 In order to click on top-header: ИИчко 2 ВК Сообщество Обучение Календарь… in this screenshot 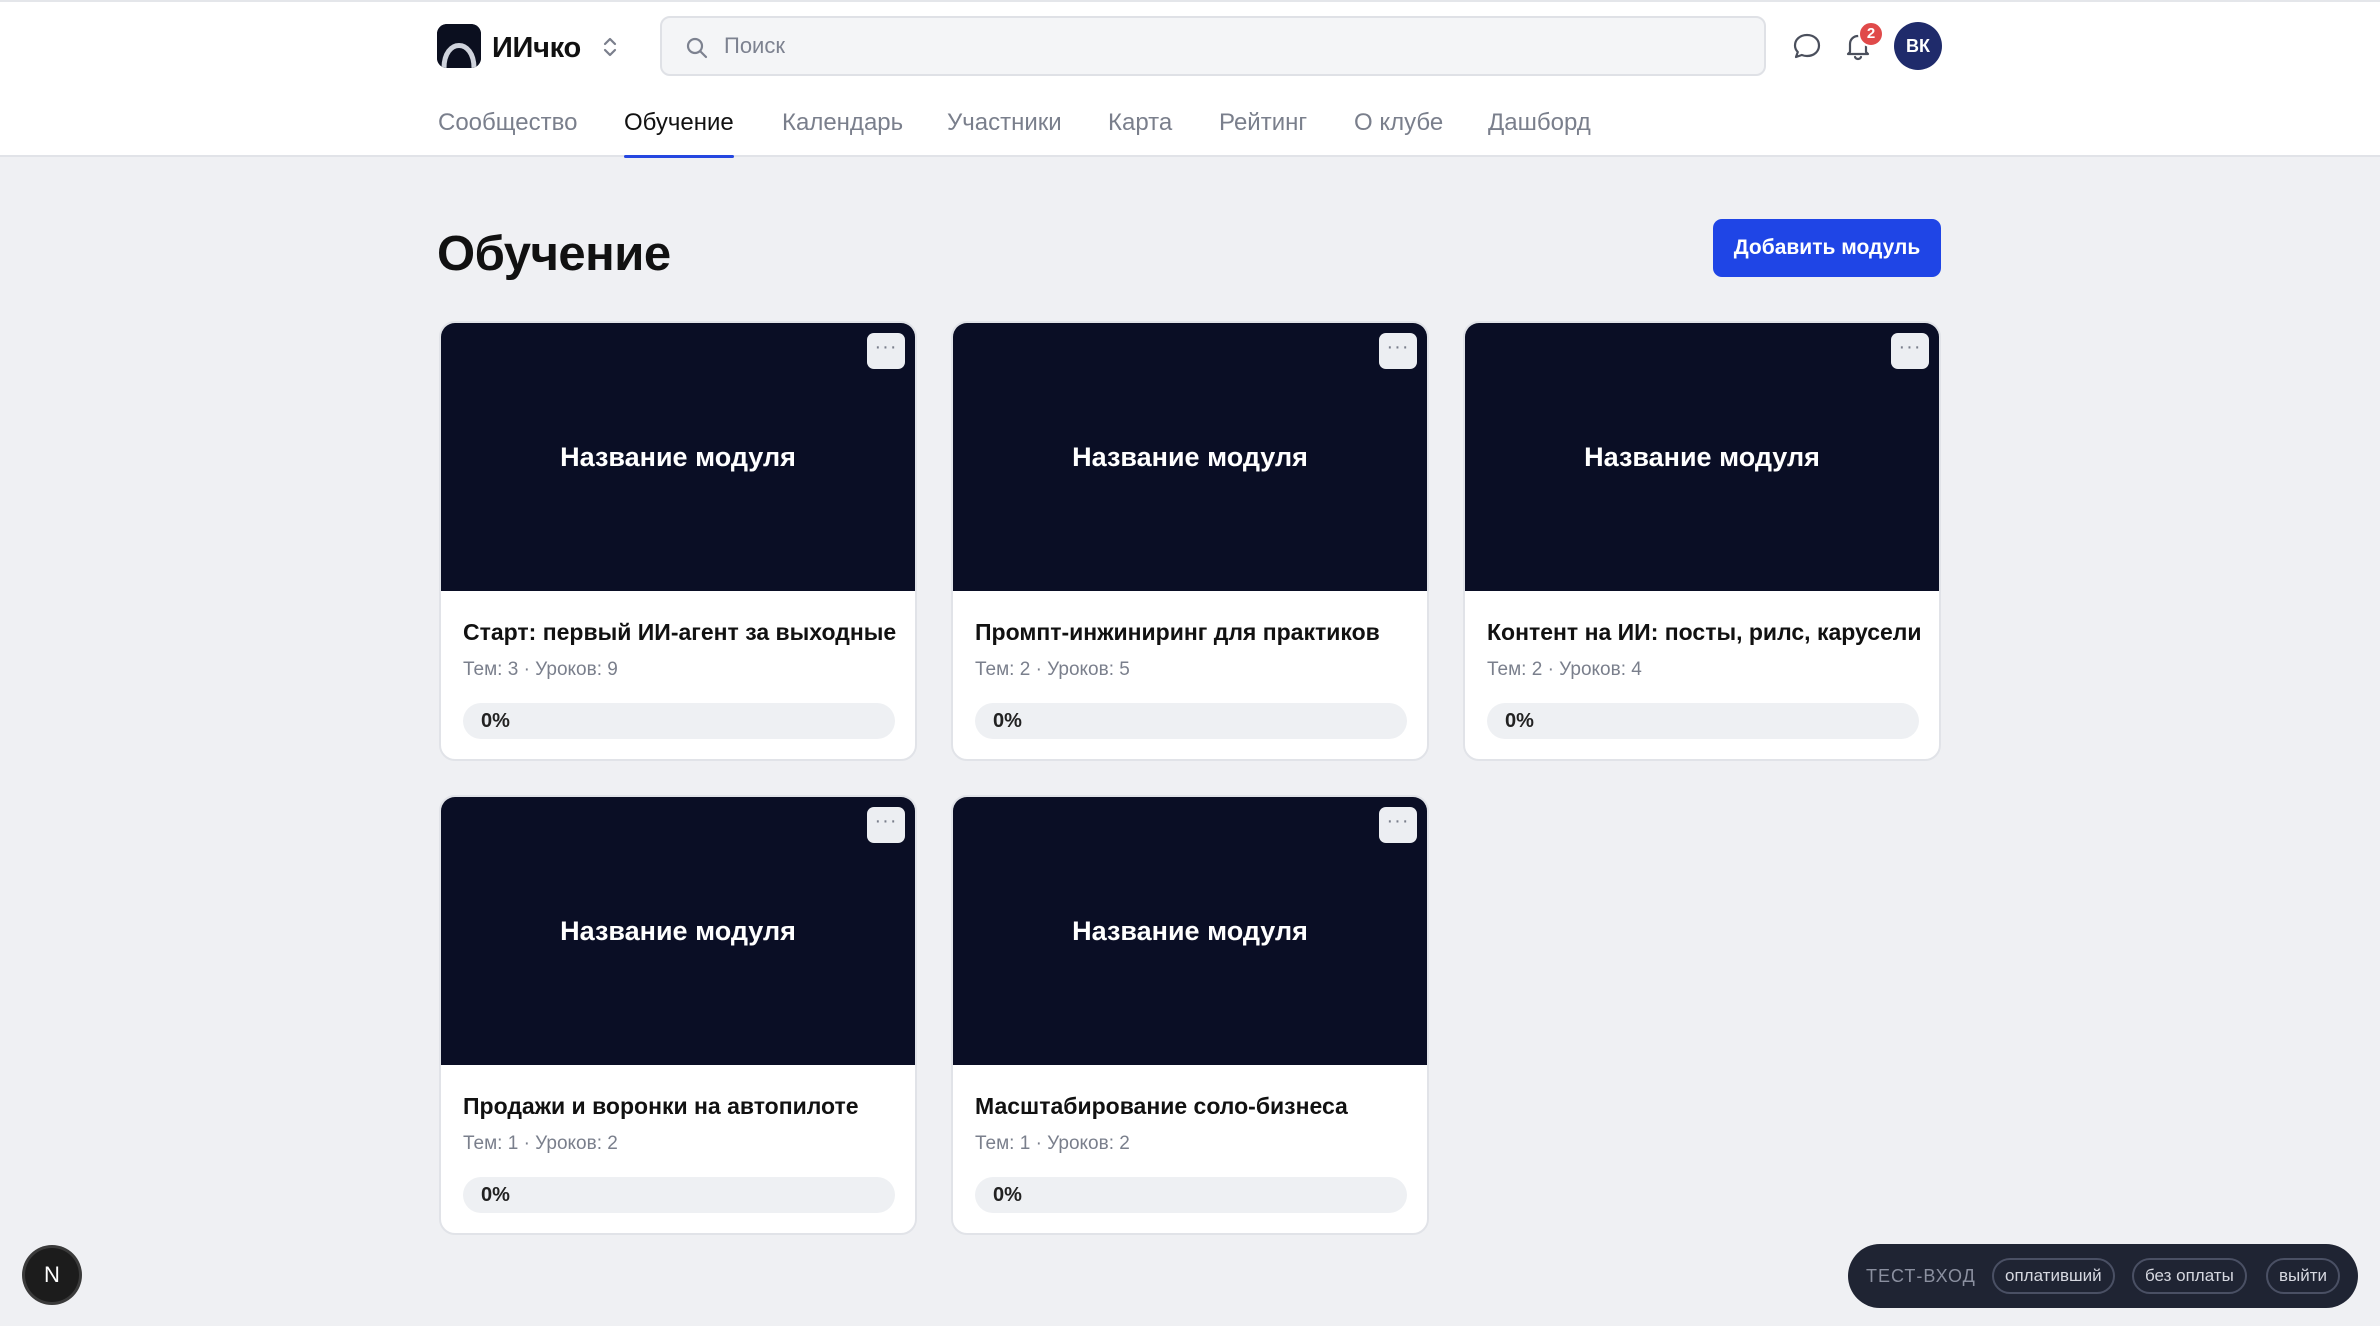, I will do `click(1190, 79)`.